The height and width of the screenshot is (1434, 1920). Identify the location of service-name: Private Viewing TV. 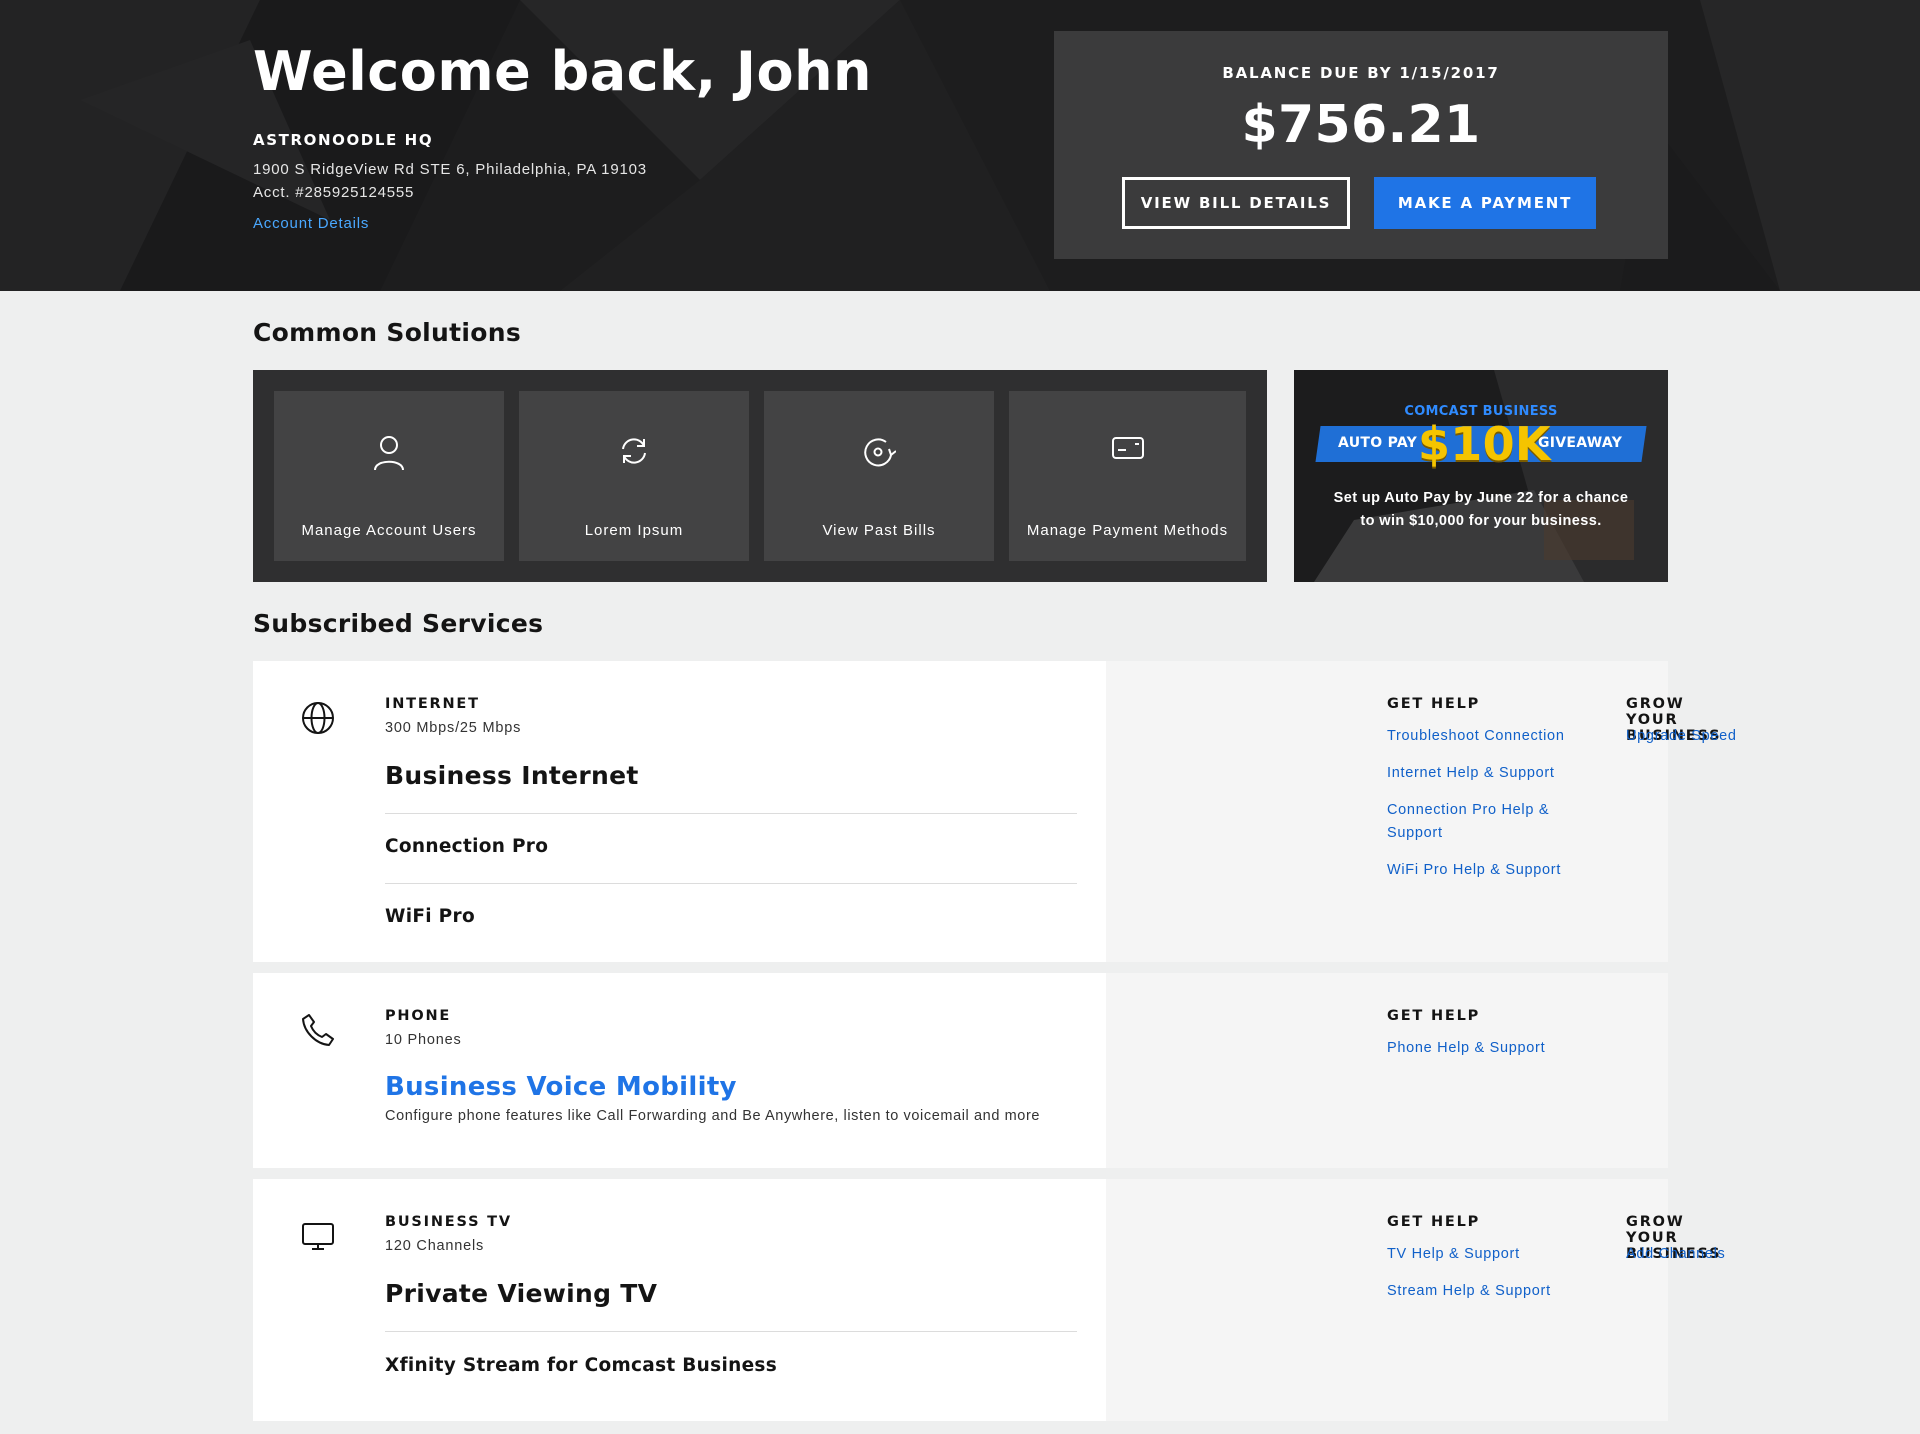
(521, 1293).